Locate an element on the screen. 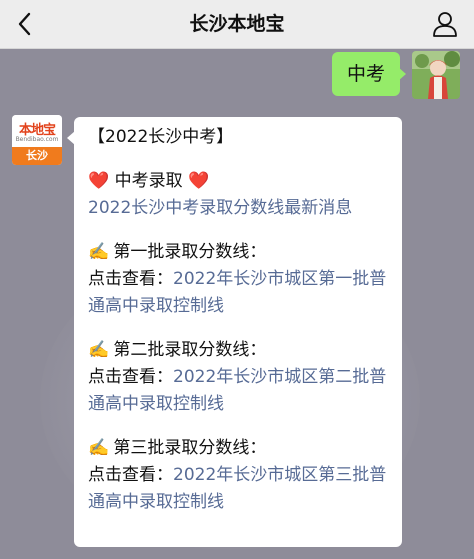 This screenshot has height=559, width=474. batch-2-link-line: 点击查看：2022年长沙市城区第二批普通高中录取控制线 is located at coordinates (238, 391).